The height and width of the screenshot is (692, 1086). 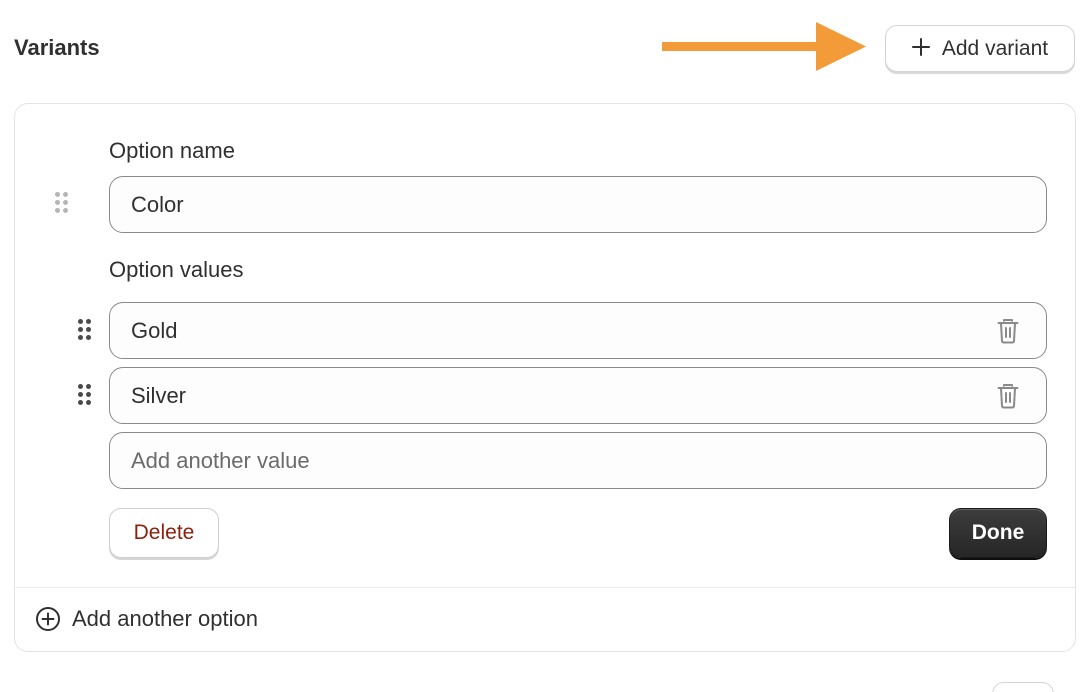 What do you see at coordinates (165, 618) in the screenshot?
I see `add-another-option-label: Add another option` at bounding box center [165, 618].